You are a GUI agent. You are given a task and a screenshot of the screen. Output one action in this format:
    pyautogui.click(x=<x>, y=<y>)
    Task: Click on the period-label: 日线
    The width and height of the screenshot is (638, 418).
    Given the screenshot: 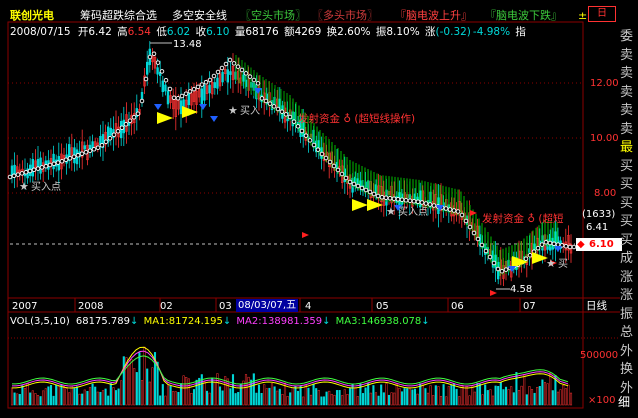 What is the action you would take?
    pyautogui.click(x=596, y=306)
    